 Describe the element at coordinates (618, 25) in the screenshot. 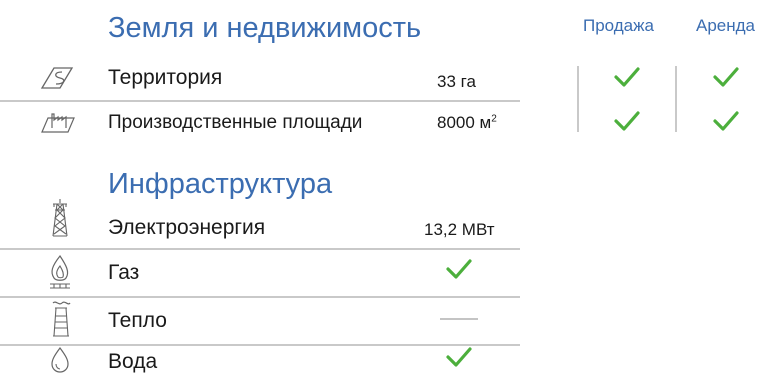

I see `column-header-sale: Продажа` at that location.